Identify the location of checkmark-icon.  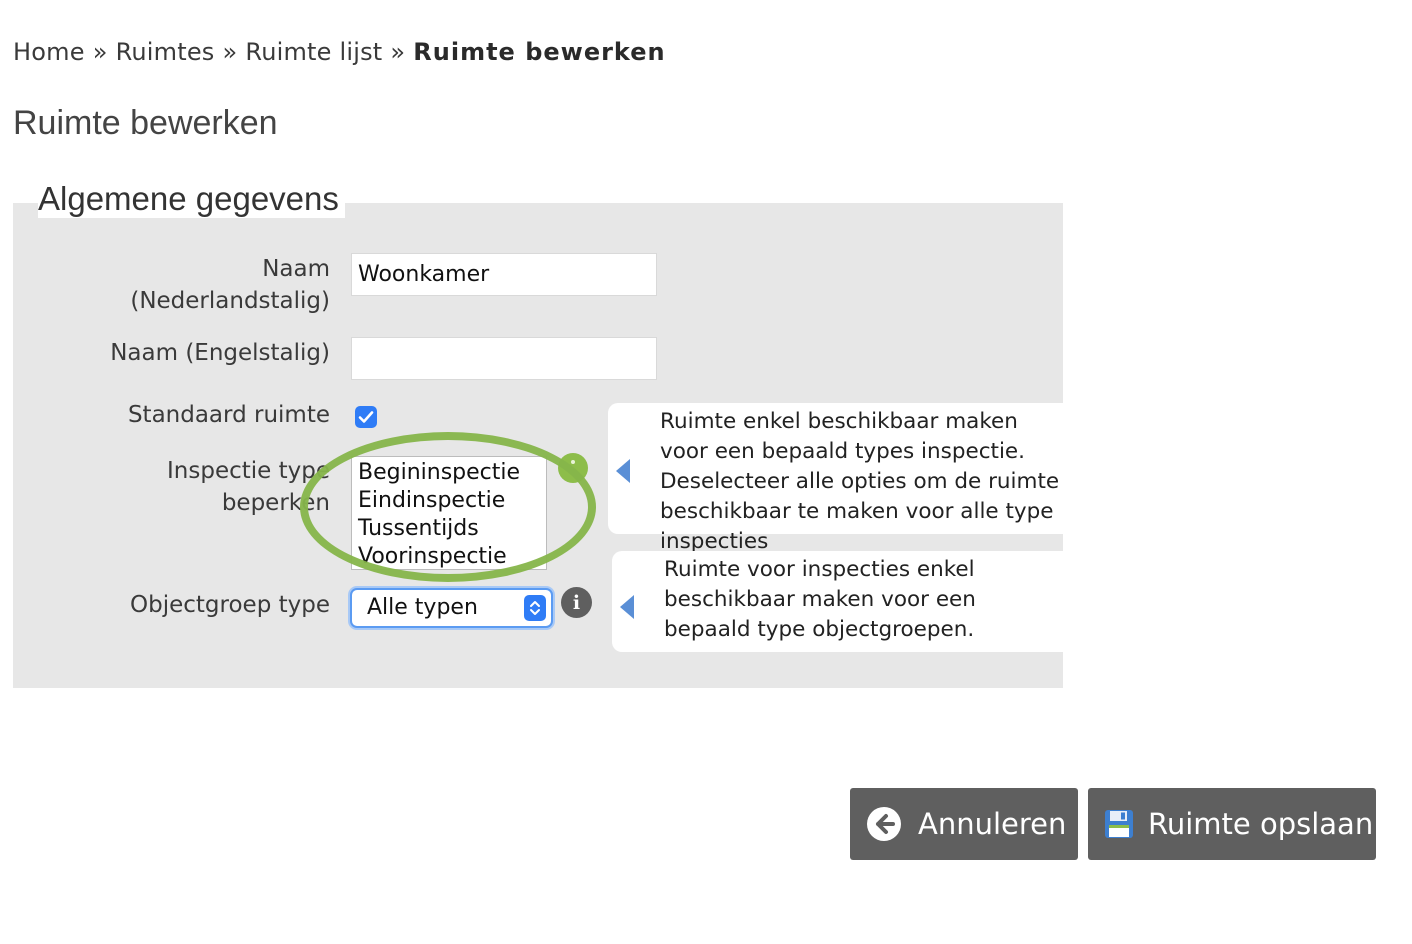
(366, 417).